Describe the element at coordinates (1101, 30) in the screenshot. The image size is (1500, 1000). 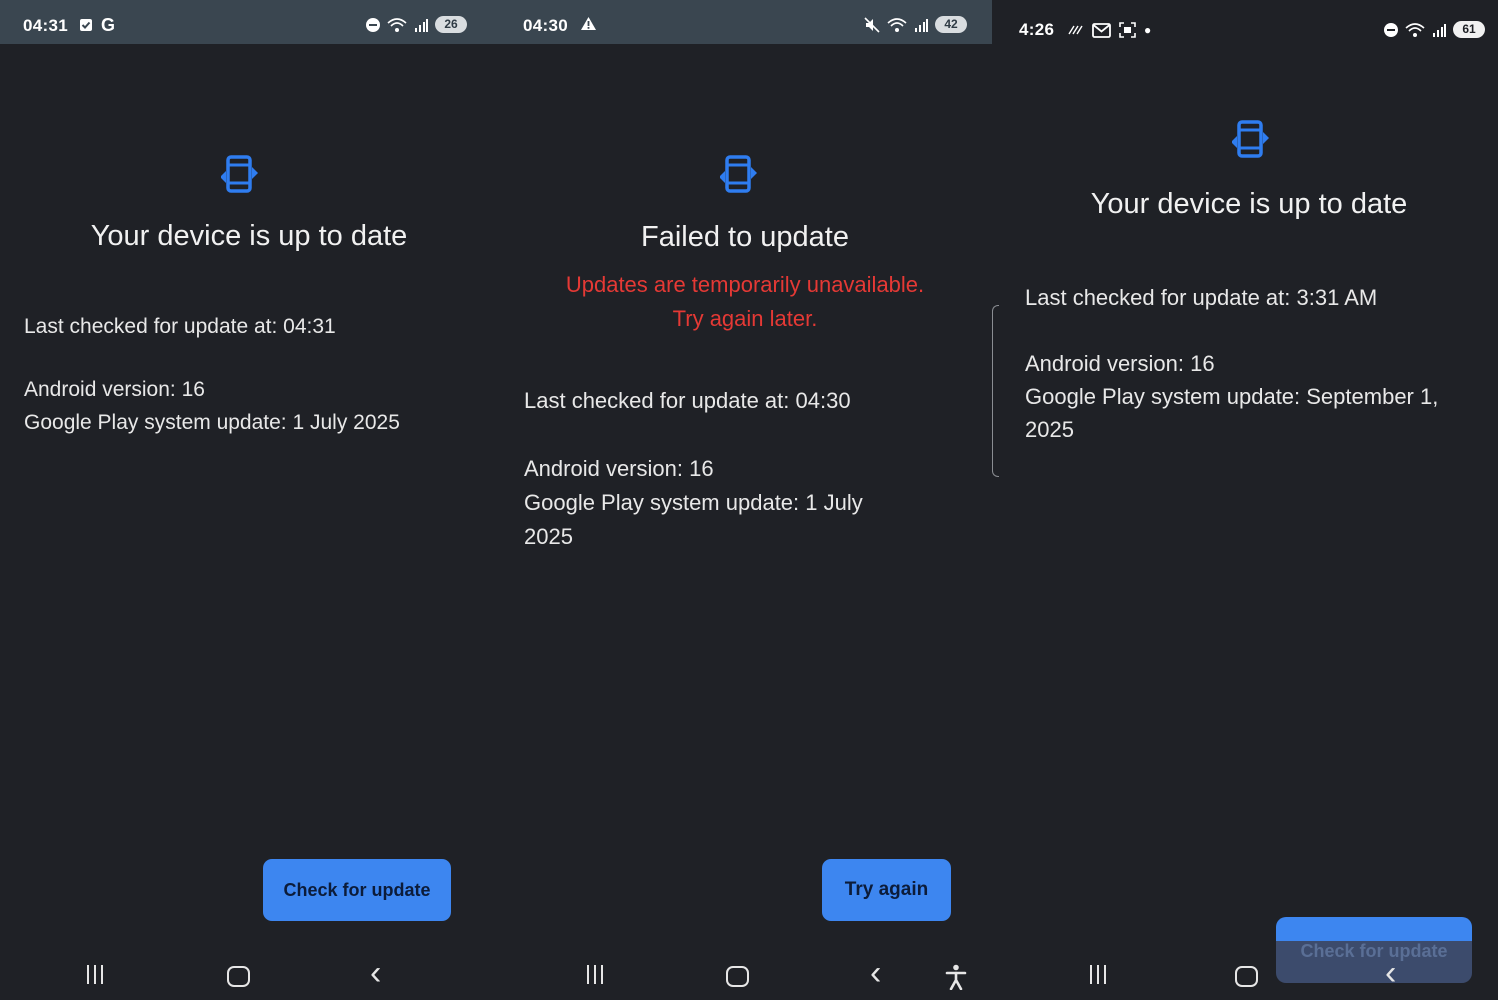
I see `gmail-icon` at that location.